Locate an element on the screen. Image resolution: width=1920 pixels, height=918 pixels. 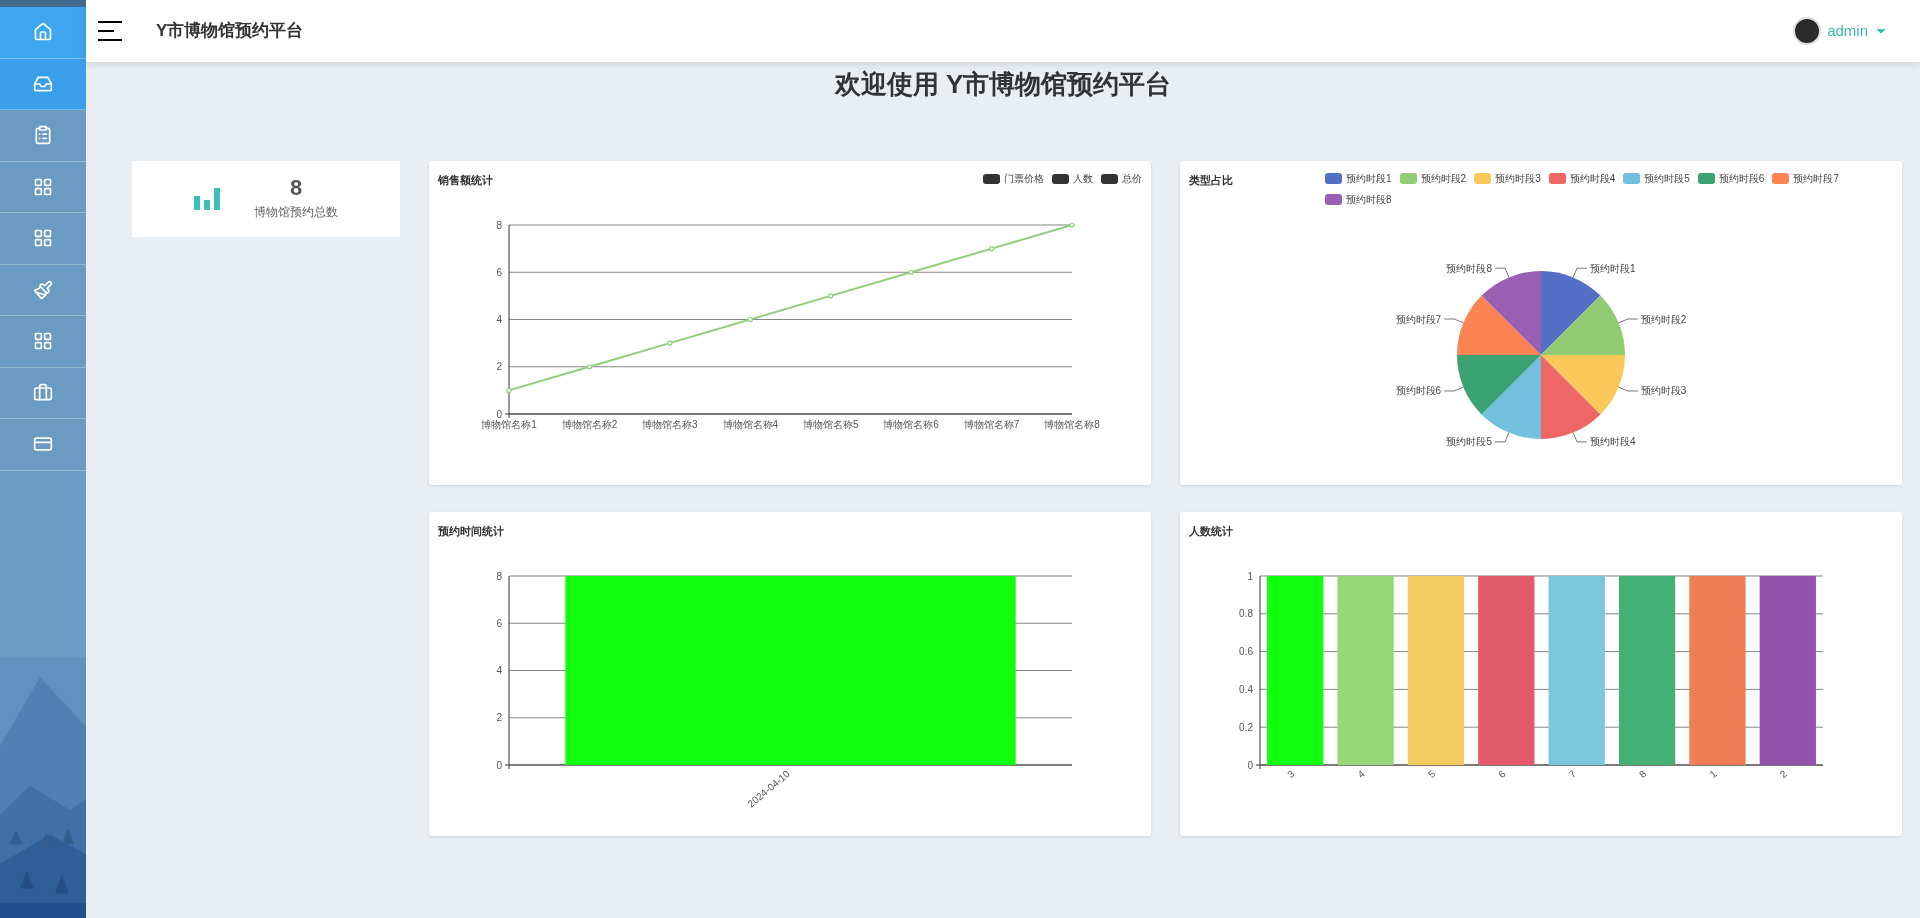
welcome-heading: 欢迎使用 Y市博物馆预约平台 is located at coordinates (1003, 84).